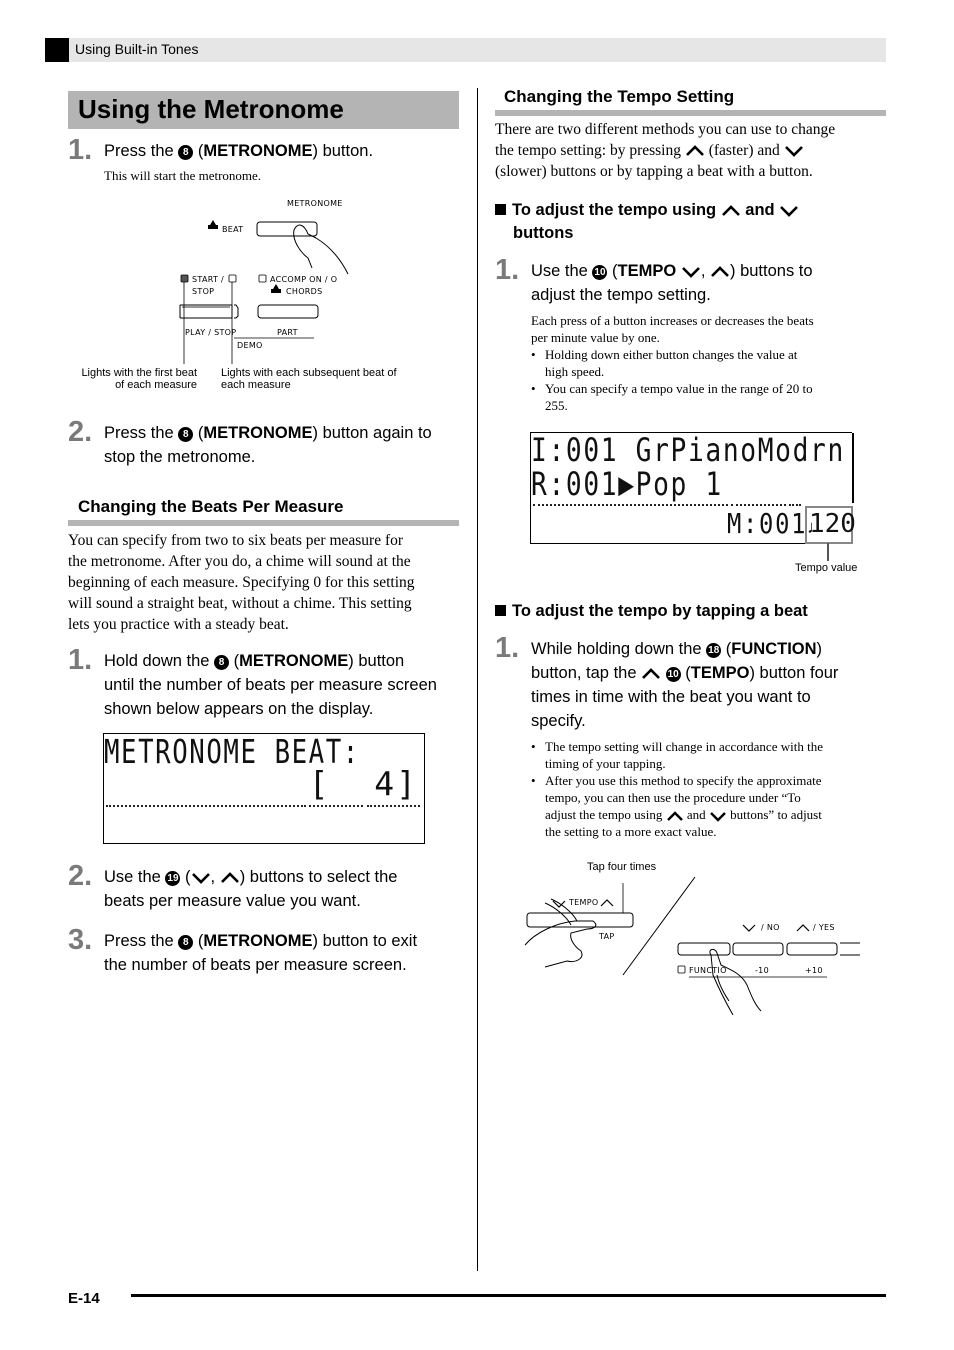 The image size is (954, 1350). What do you see at coordinates (562, 271) in the screenshot?
I see `text: Use the` at bounding box center [562, 271].